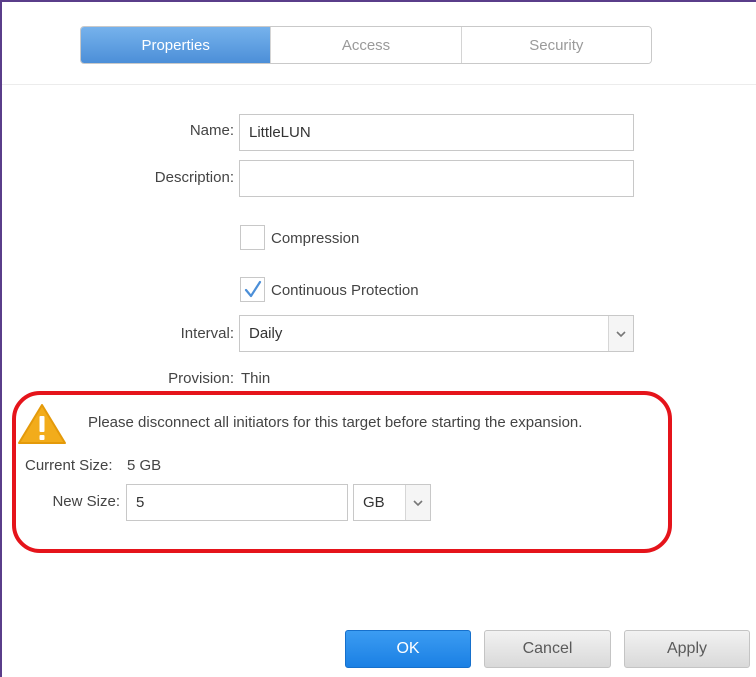 This screenshot has height=677, width=756. What do you see at coordinates (378, 1) in the screenshot?
I see `window-frame-top` at bounding box center [378, 1].